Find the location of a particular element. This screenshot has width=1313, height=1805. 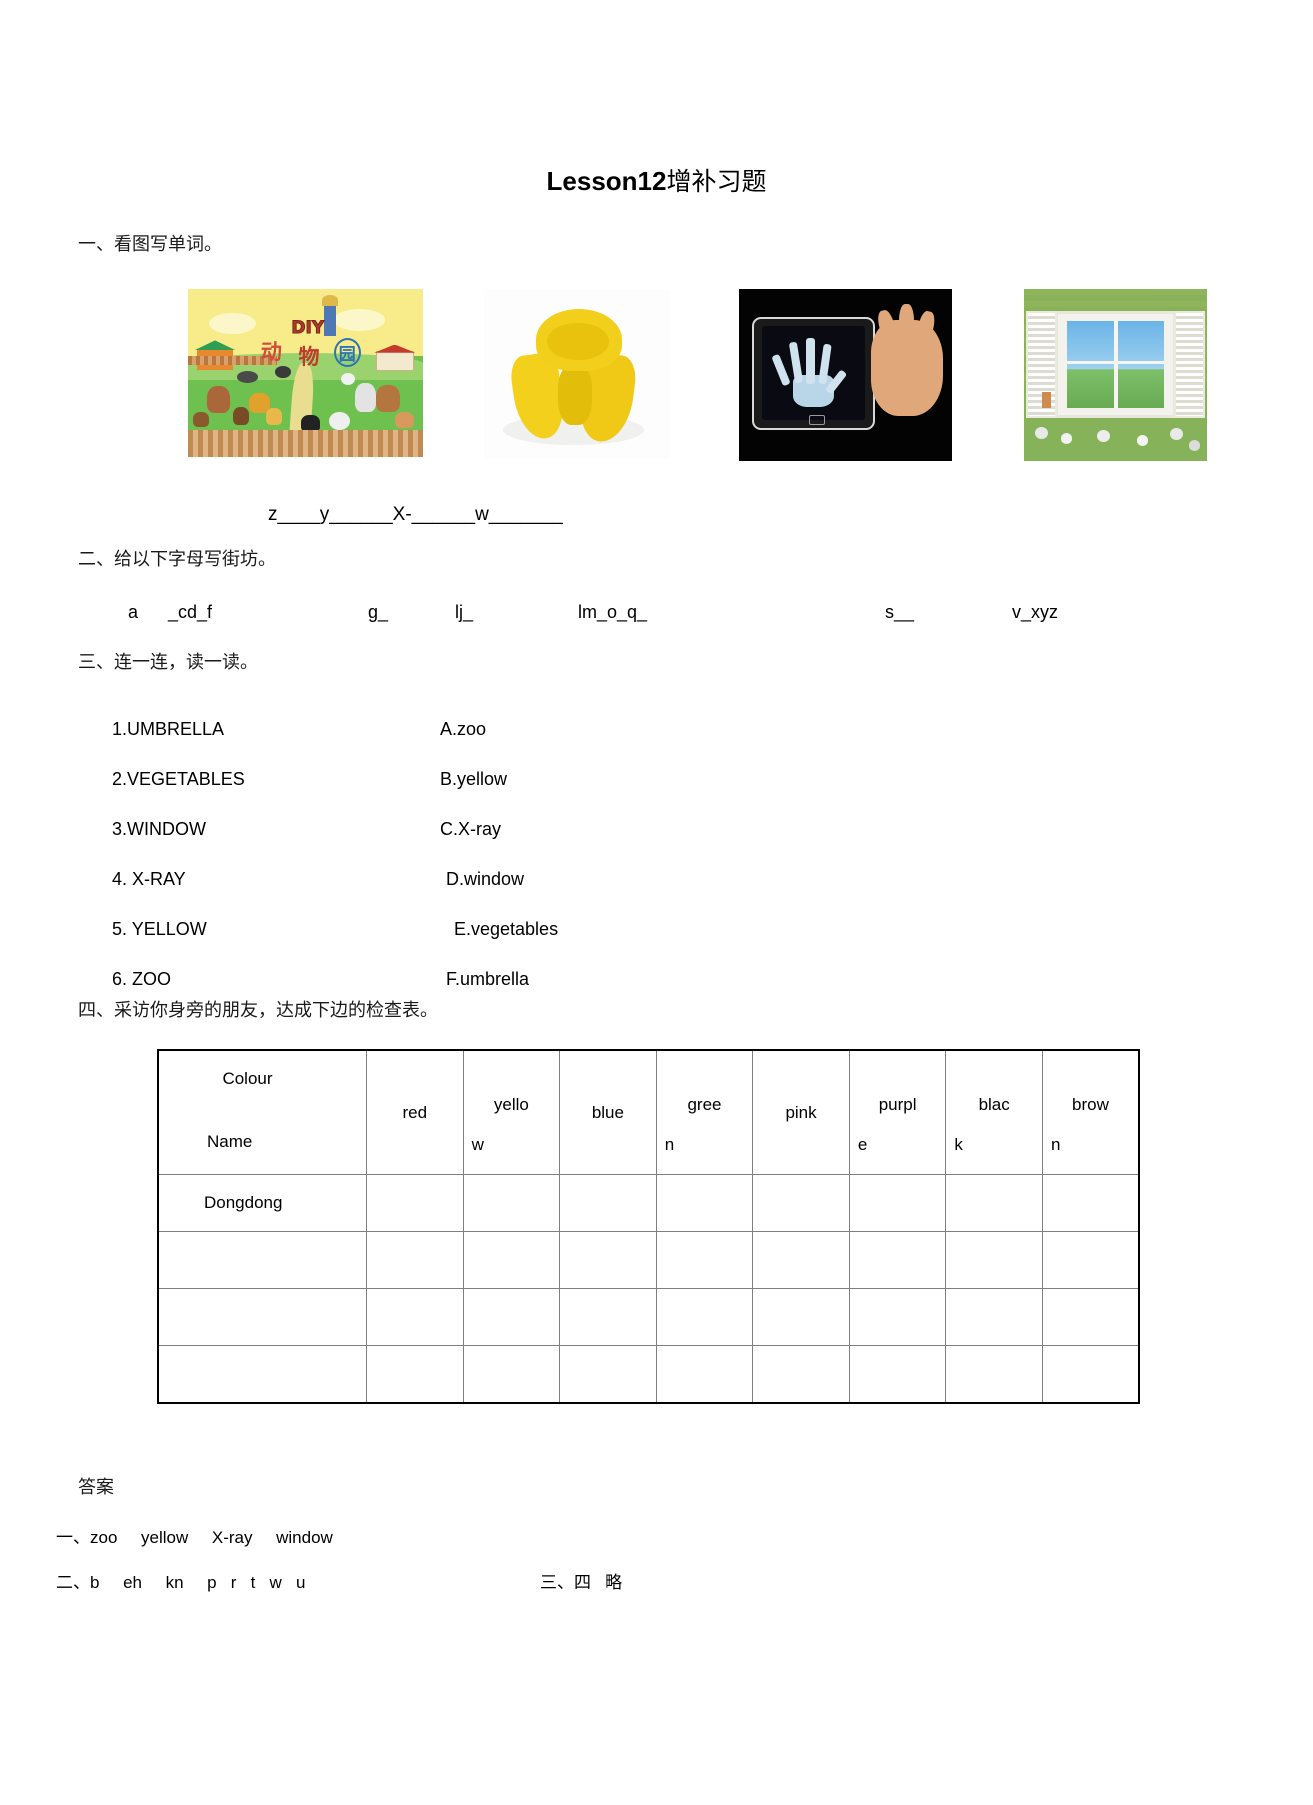

letter-blank-1: a is located at coordinates (133, 612).